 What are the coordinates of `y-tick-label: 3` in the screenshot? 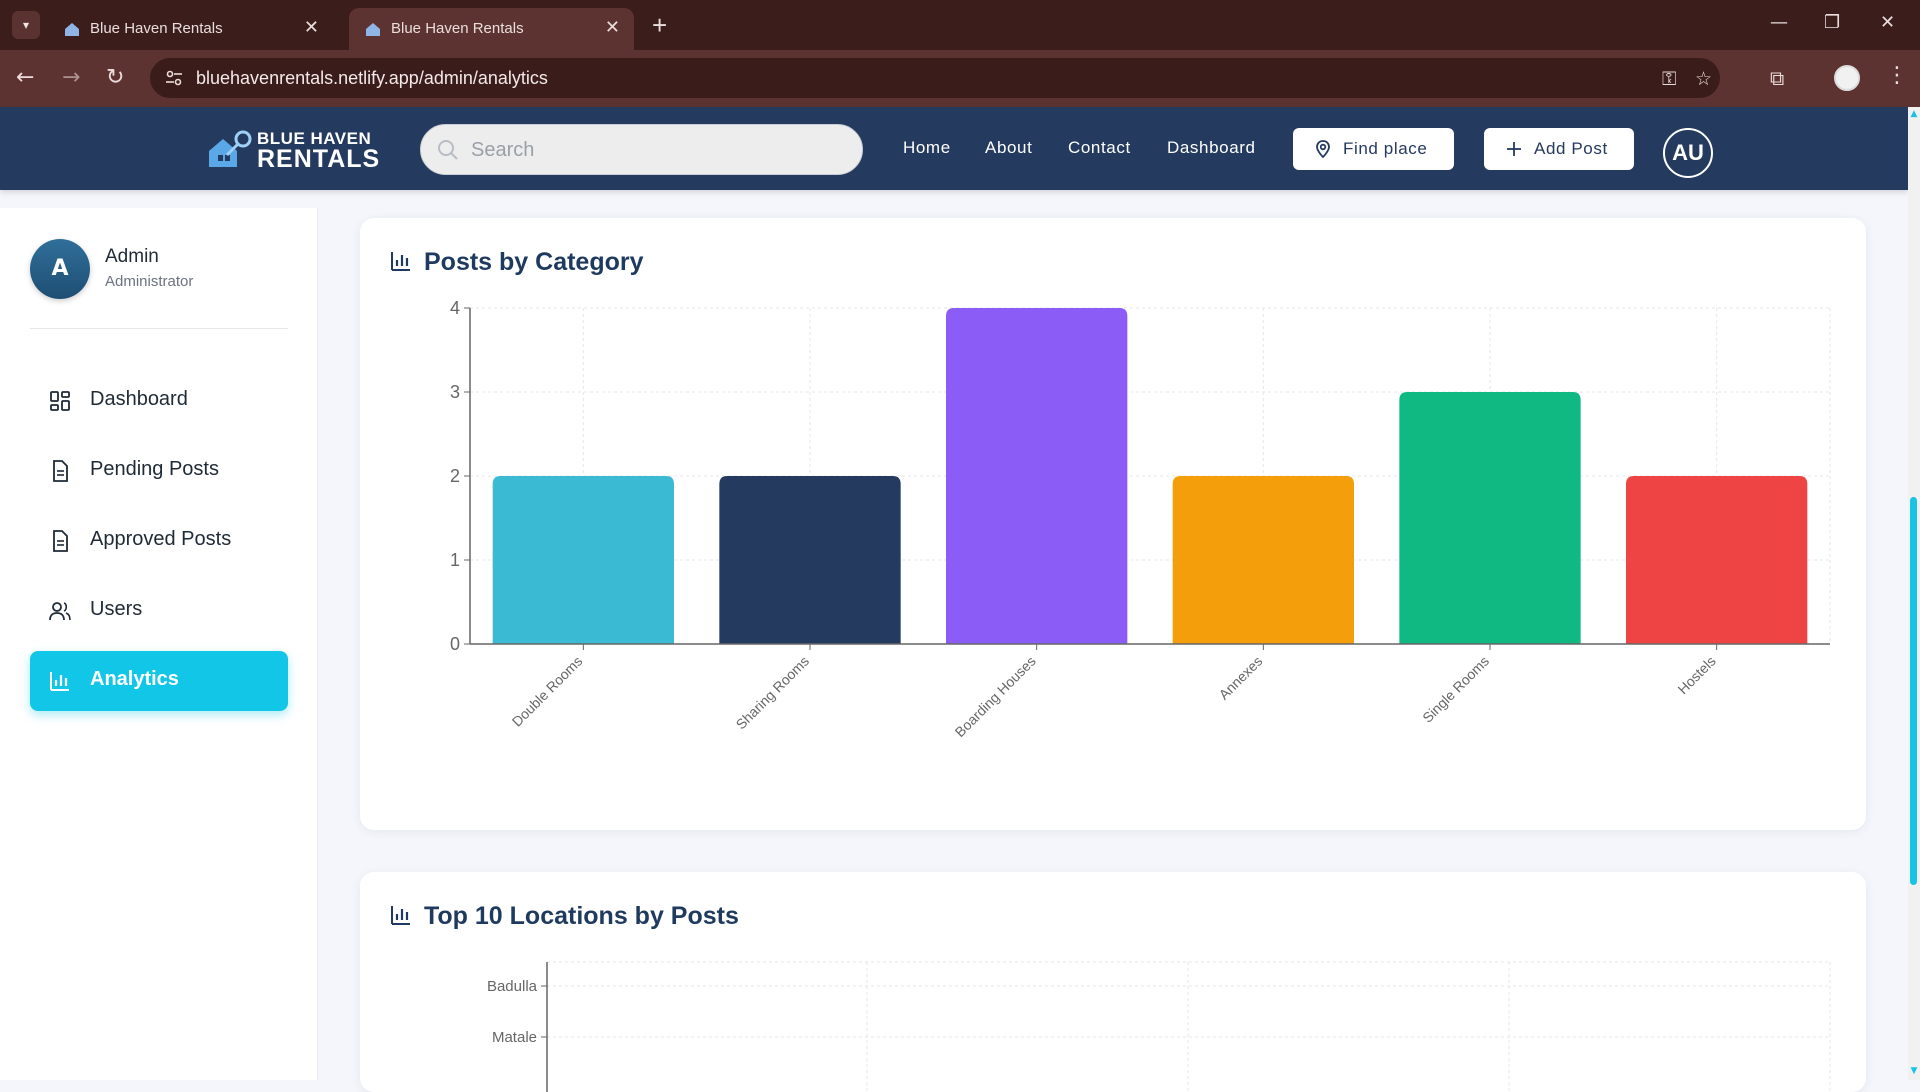 It's located at (455, 392).